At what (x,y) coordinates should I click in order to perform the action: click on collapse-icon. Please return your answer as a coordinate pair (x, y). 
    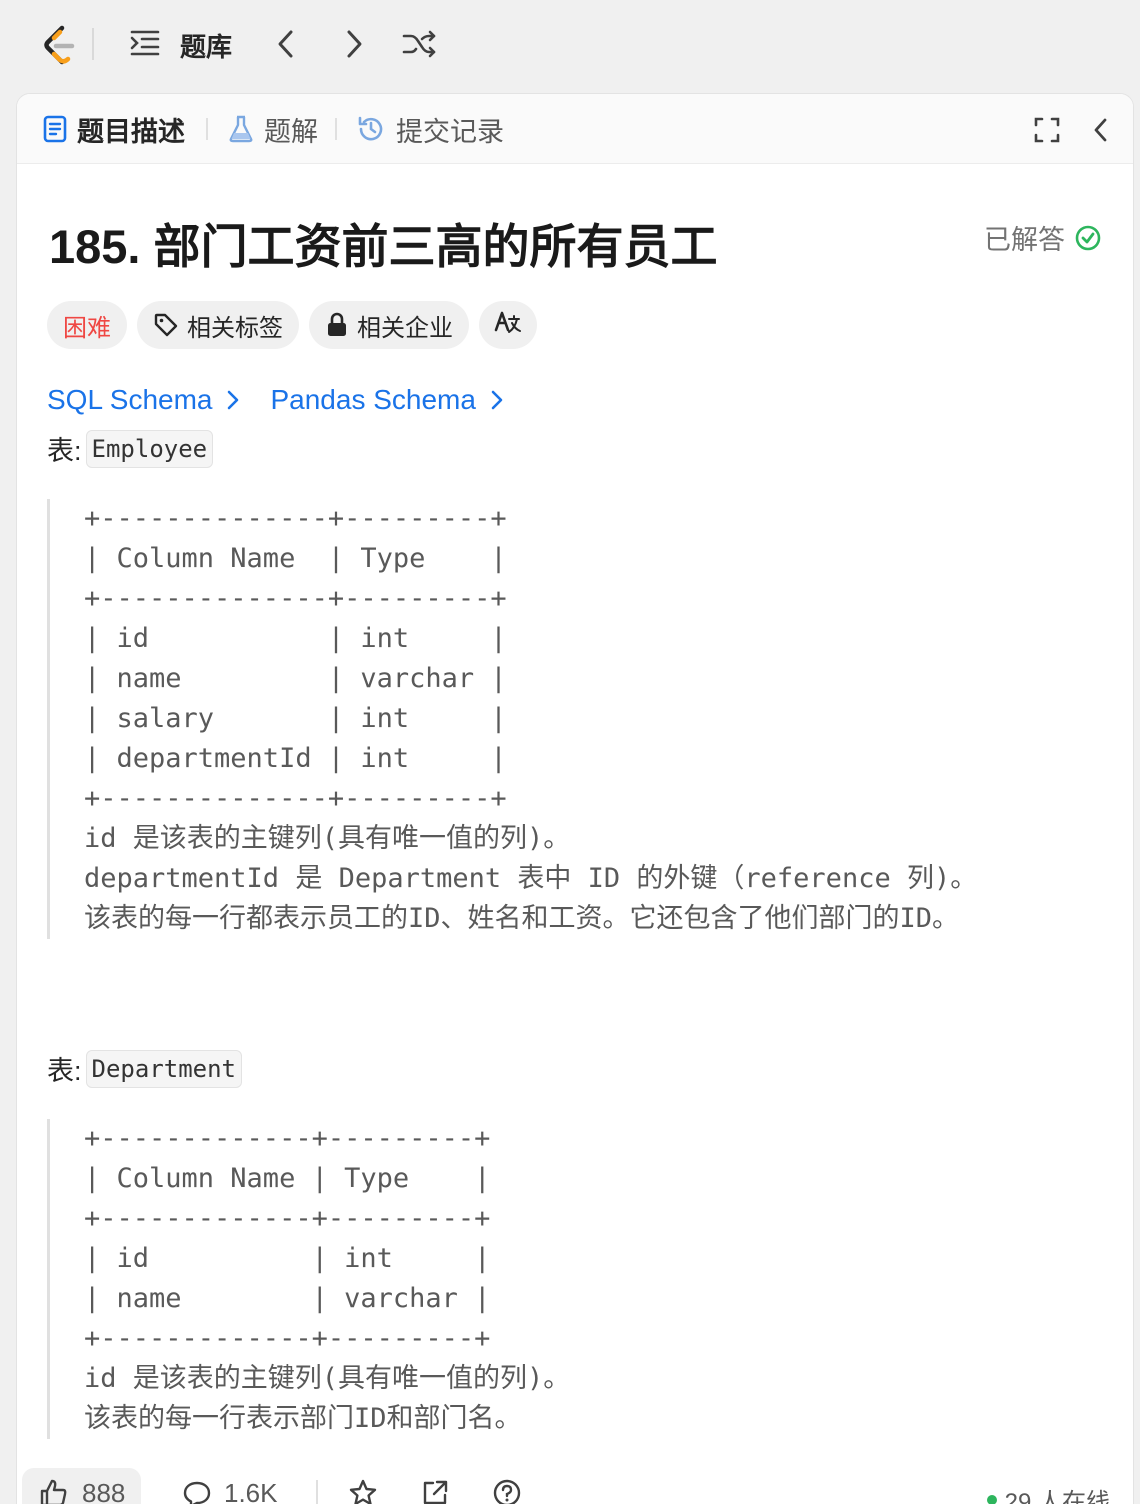
    Looking at the image, I should click on (1100, 130).